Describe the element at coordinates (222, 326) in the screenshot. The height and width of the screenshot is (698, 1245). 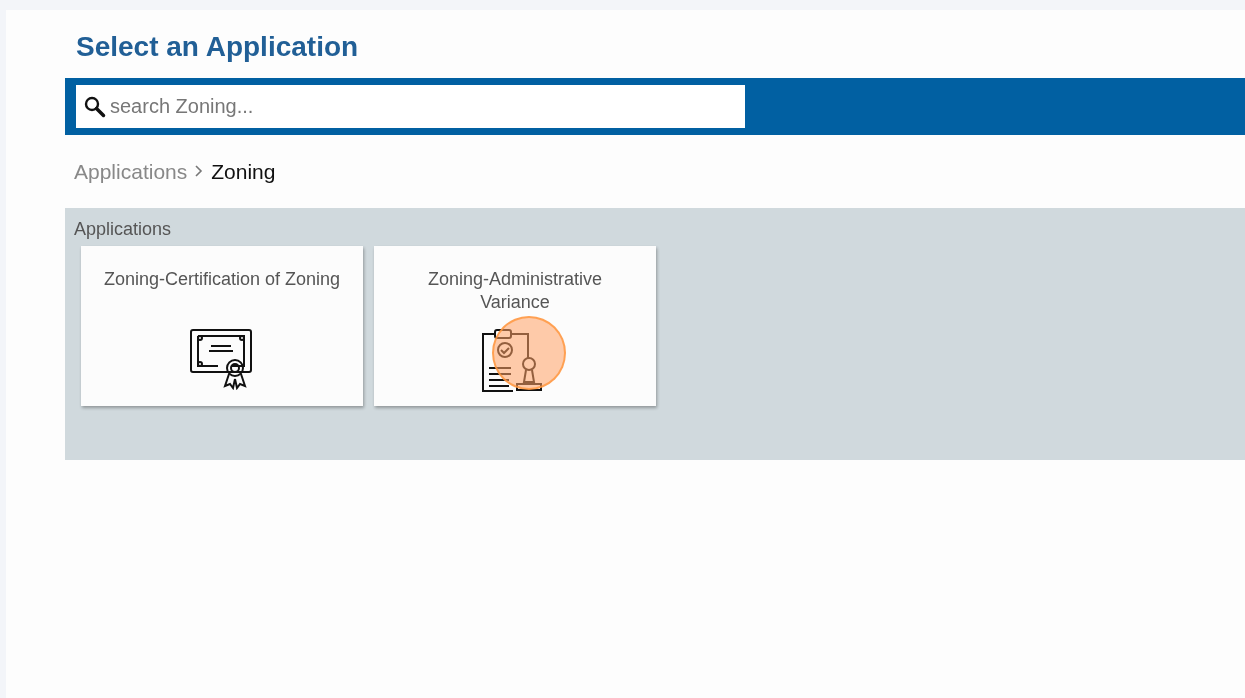
I see `application-card: Zoning-Certification of Zoning` at that location.